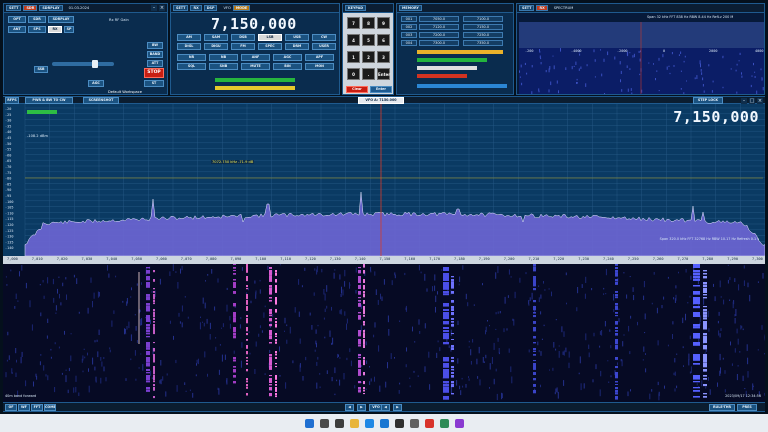 The height and width of the screenshot is (432, 768). Describe the element at coordinates (354, 423) in the screenshot. I see `folder-icon` at that location.